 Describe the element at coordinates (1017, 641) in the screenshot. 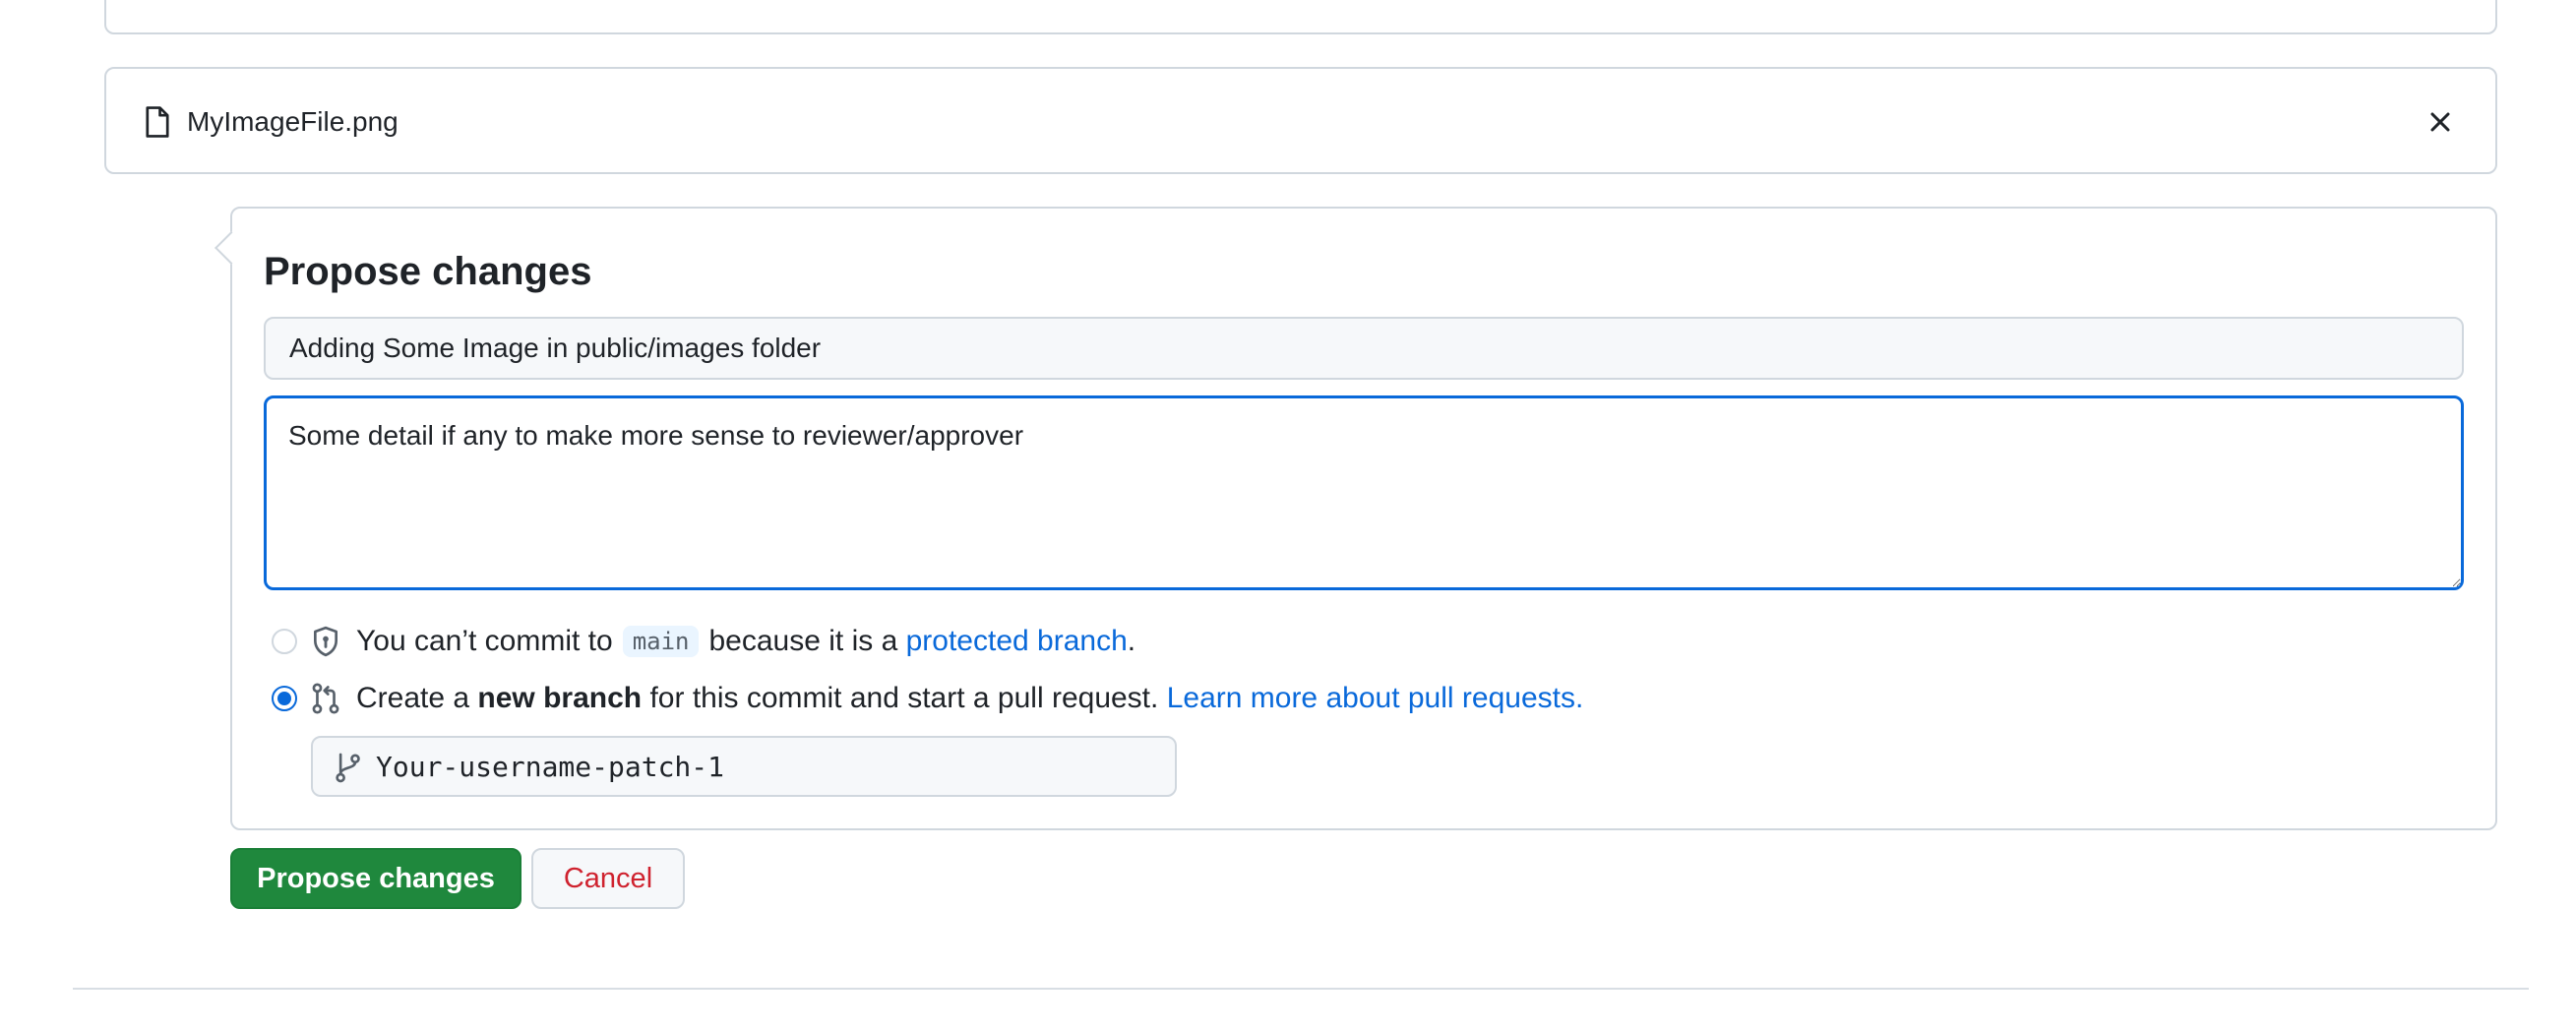

I see `protected-branch-link: protected branch` at that location.